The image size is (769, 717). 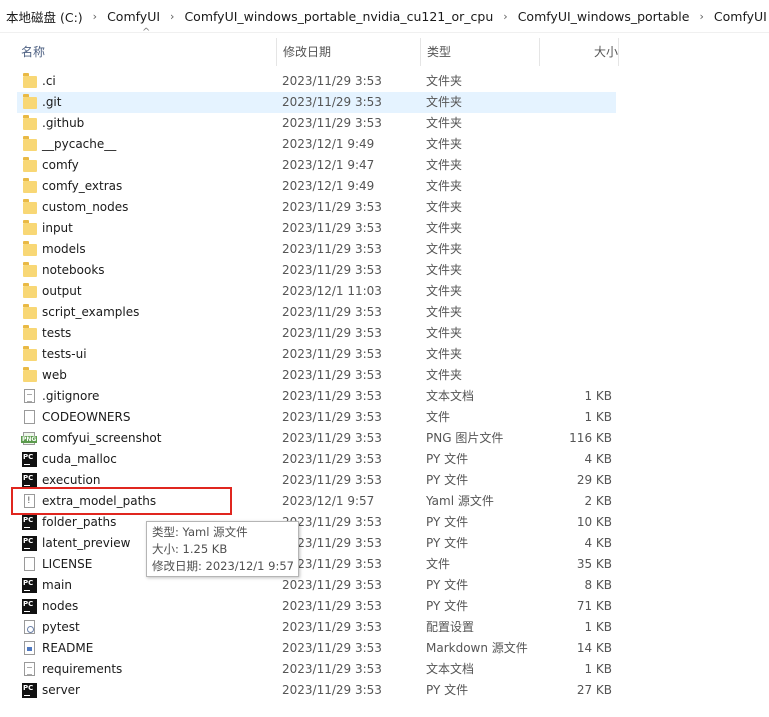 What do you see at coordinates (604, 16) in the screenshot?
I see `breadcrumb-item: ComfyUI_windows_portable` at bounding box center [604, 16].